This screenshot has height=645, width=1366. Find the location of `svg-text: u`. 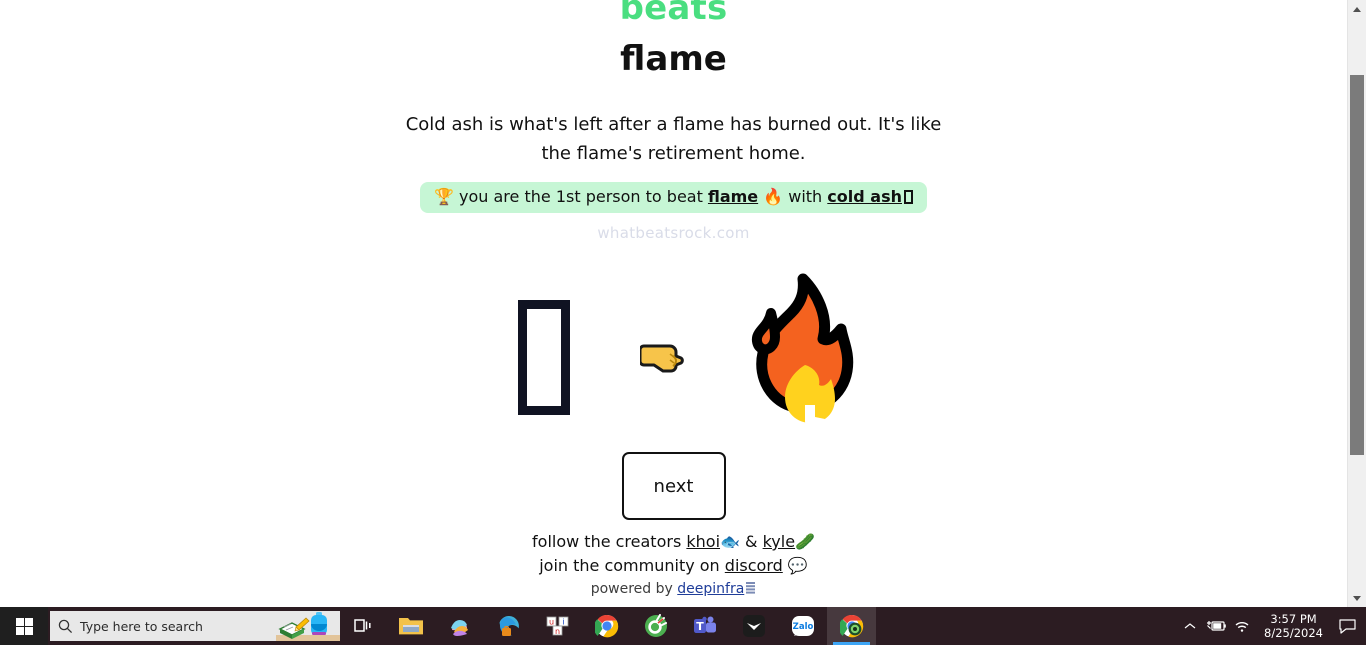

svg-text: u is located at coordinates (550, 622).